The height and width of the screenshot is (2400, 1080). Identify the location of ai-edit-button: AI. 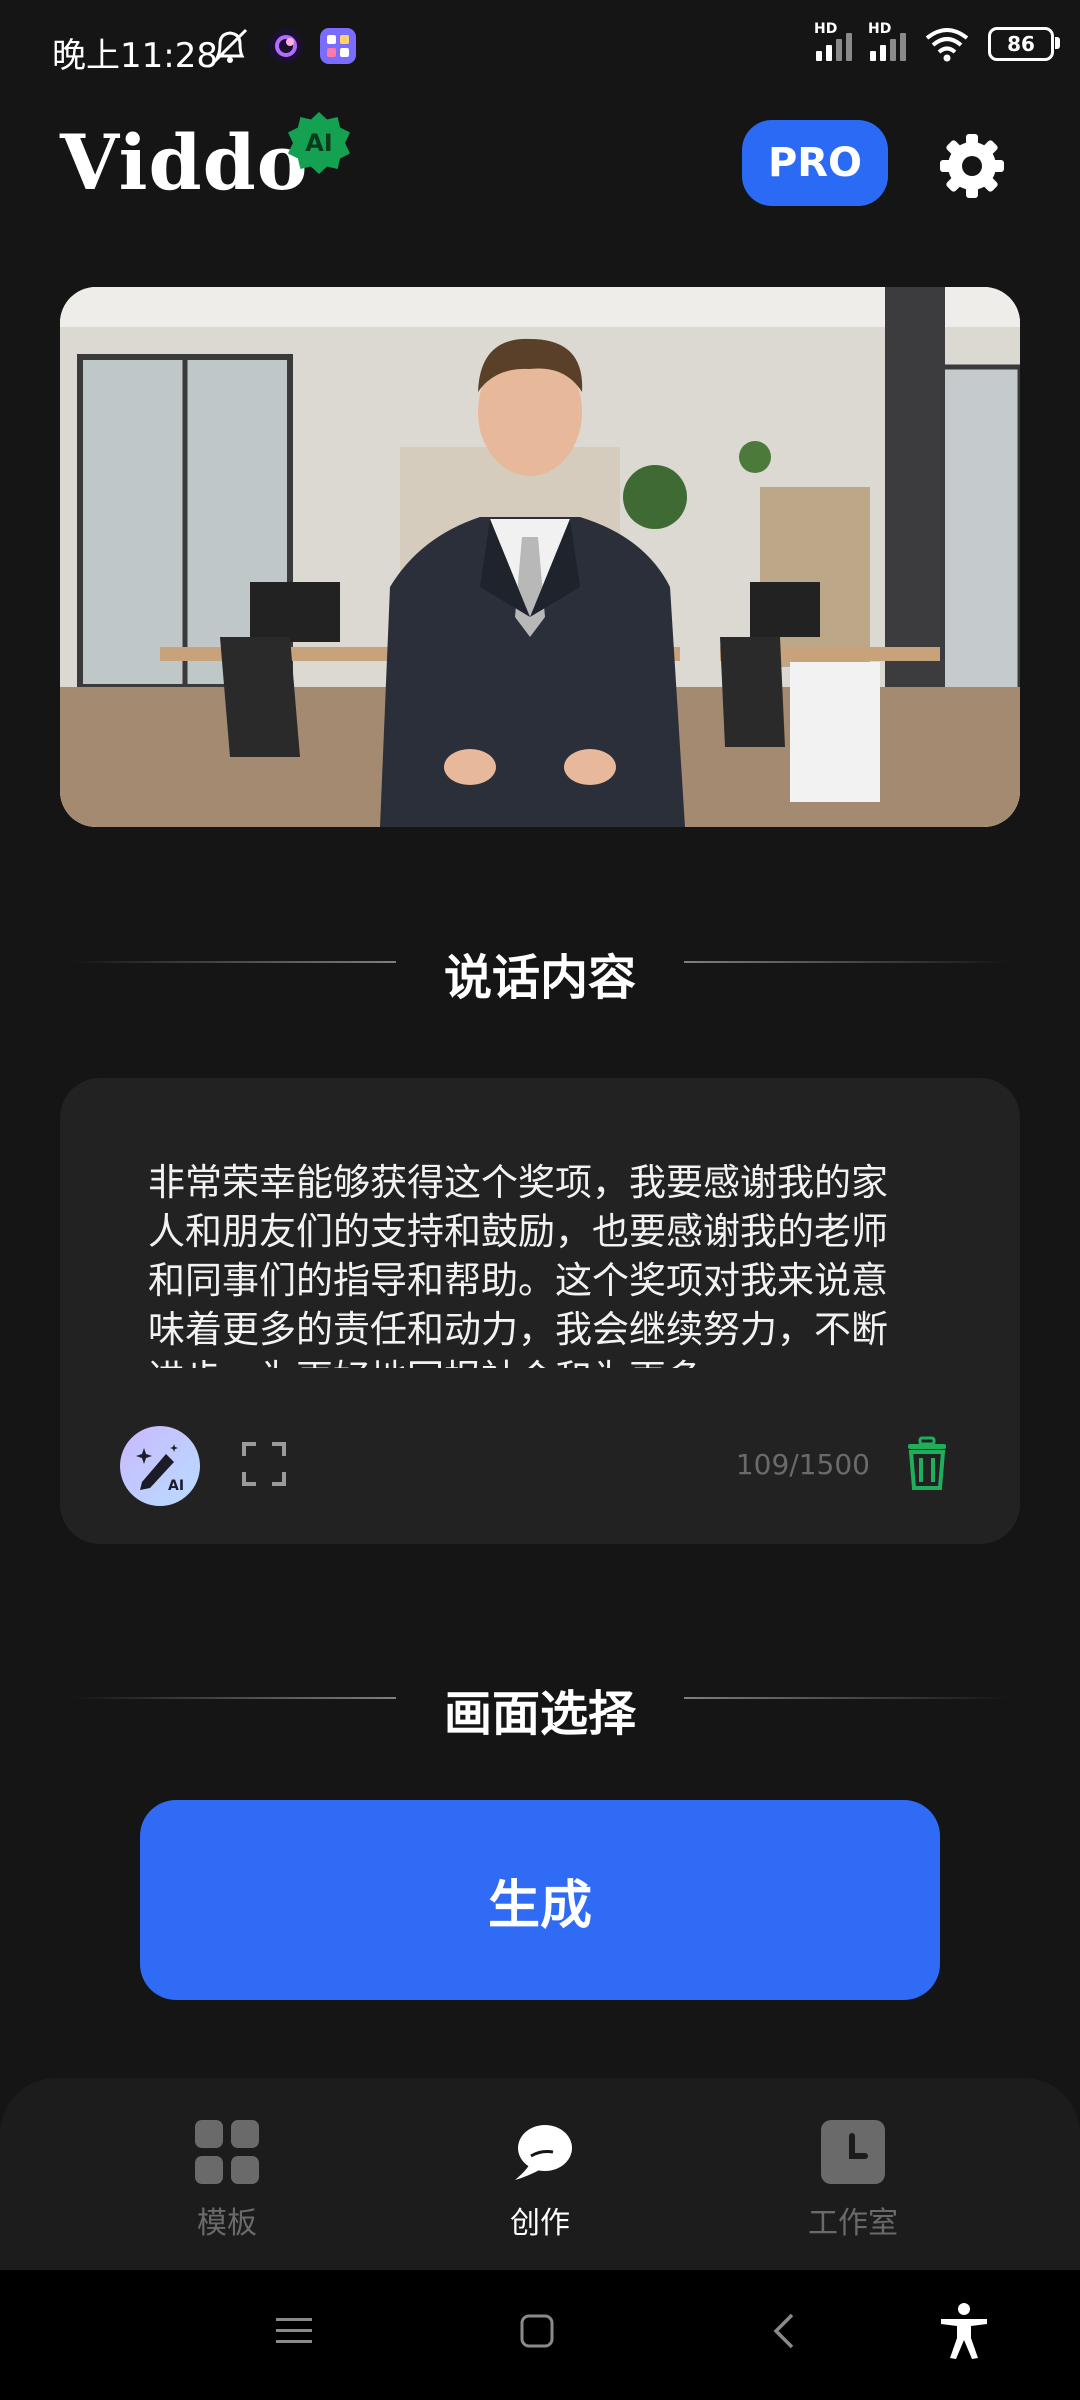
(160, 1466).